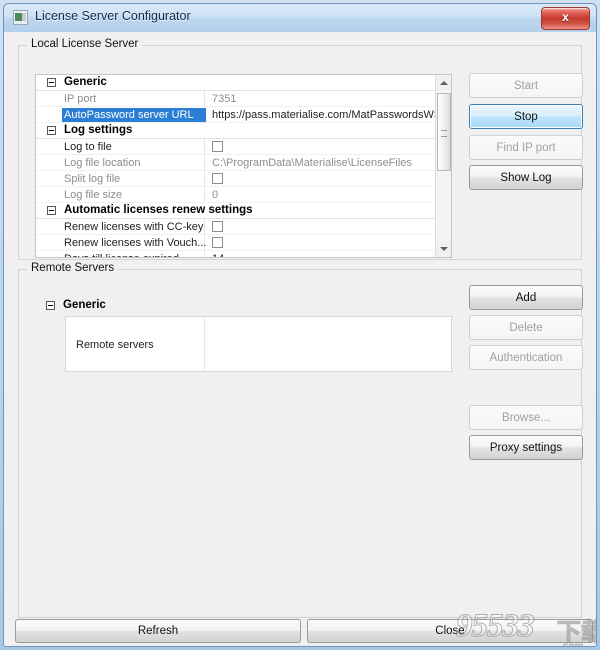 The height and width of the screenshot is (650, 600). Describe the element at coordinates (224, 99) in the screenshot. I see `property-value: 7351` at that location.